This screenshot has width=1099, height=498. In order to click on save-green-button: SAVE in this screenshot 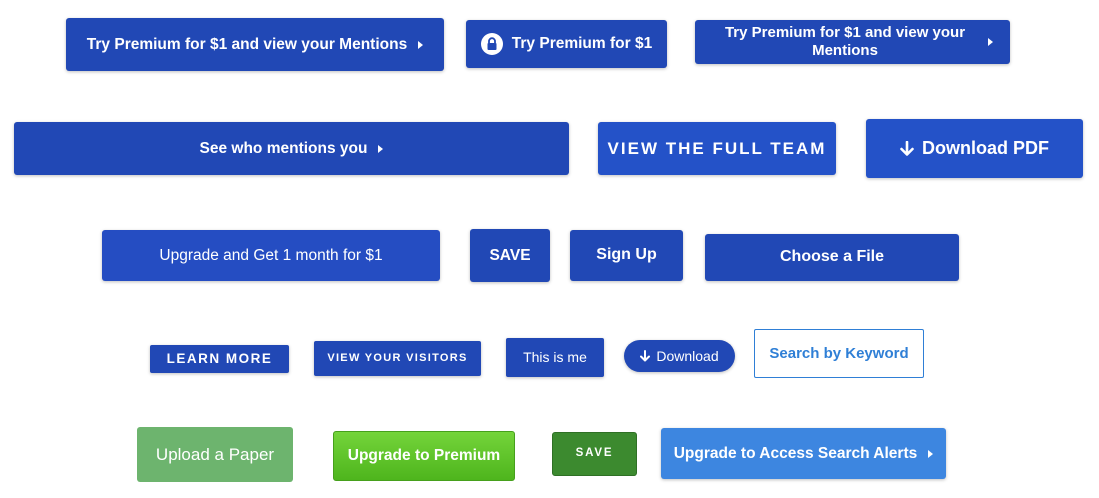, I will do `click(594, 454)`.